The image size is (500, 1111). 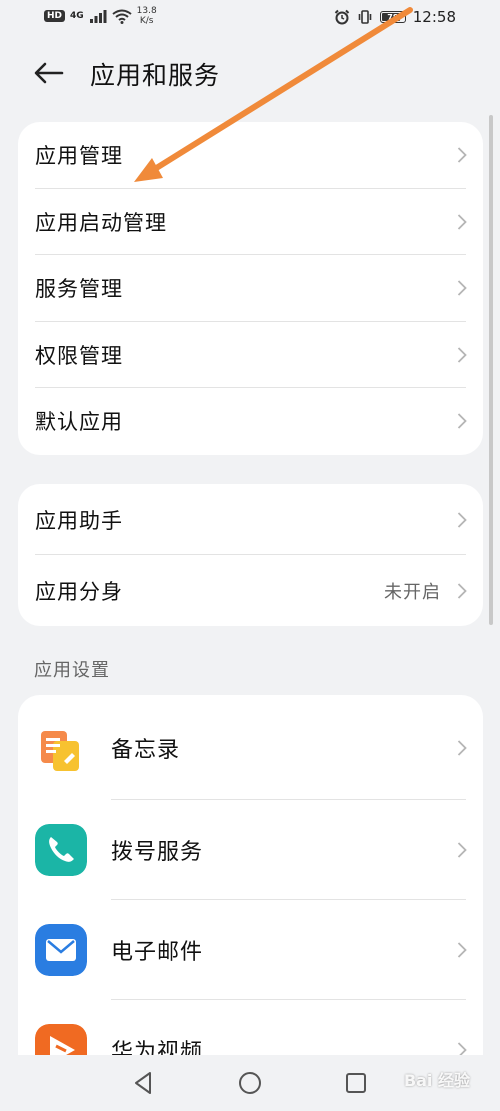 I want to click on battery-icon: 78, so click(x=392, y=17).